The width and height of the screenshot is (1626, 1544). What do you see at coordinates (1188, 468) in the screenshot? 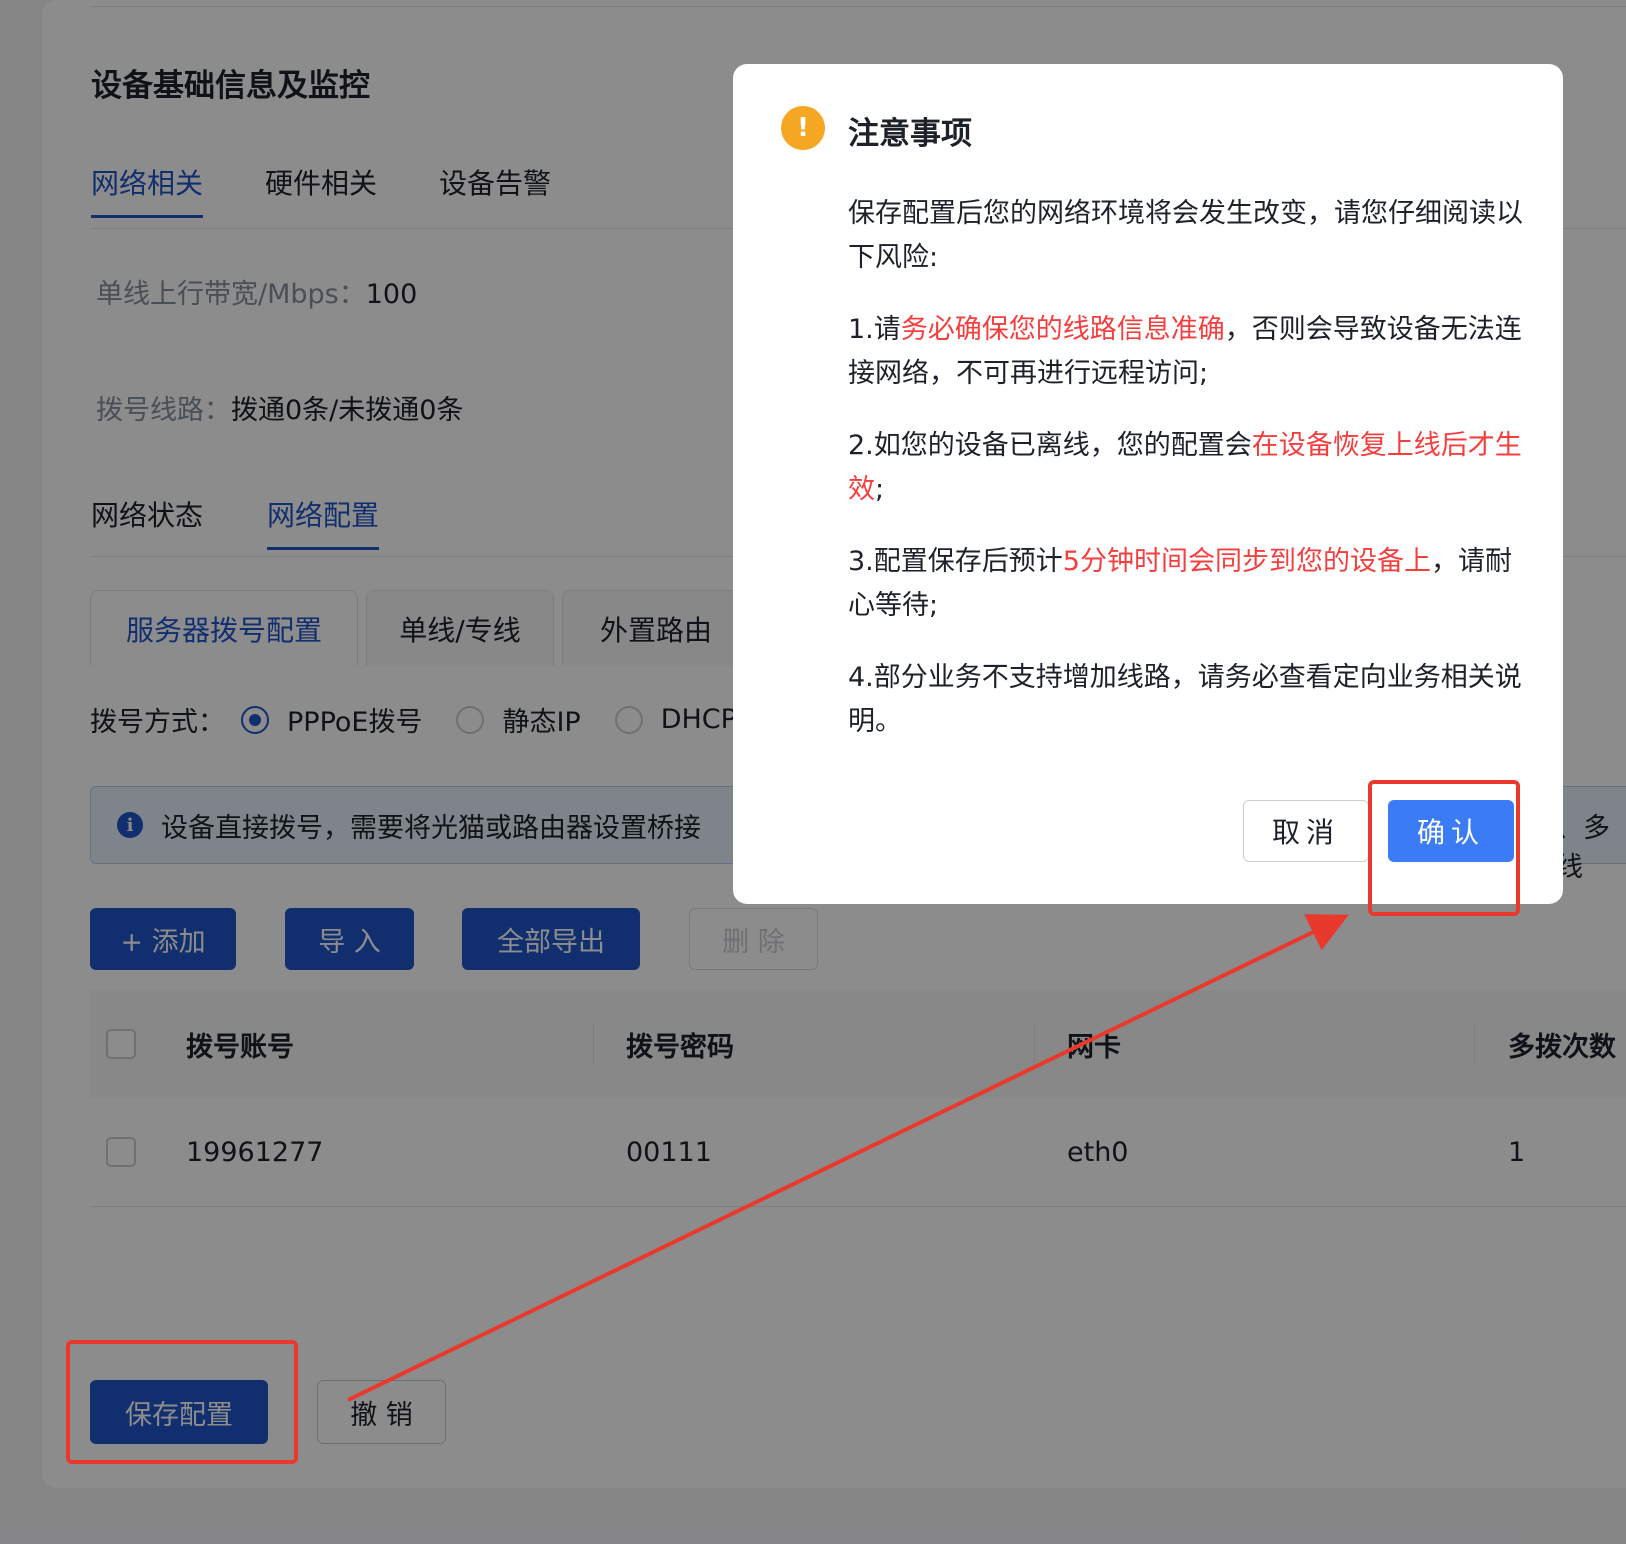
I see `modal-item-2: 2.如您的设备已离线，您的配置会在设备恢复上线后才生效;` at bounding box center [1188, 468].